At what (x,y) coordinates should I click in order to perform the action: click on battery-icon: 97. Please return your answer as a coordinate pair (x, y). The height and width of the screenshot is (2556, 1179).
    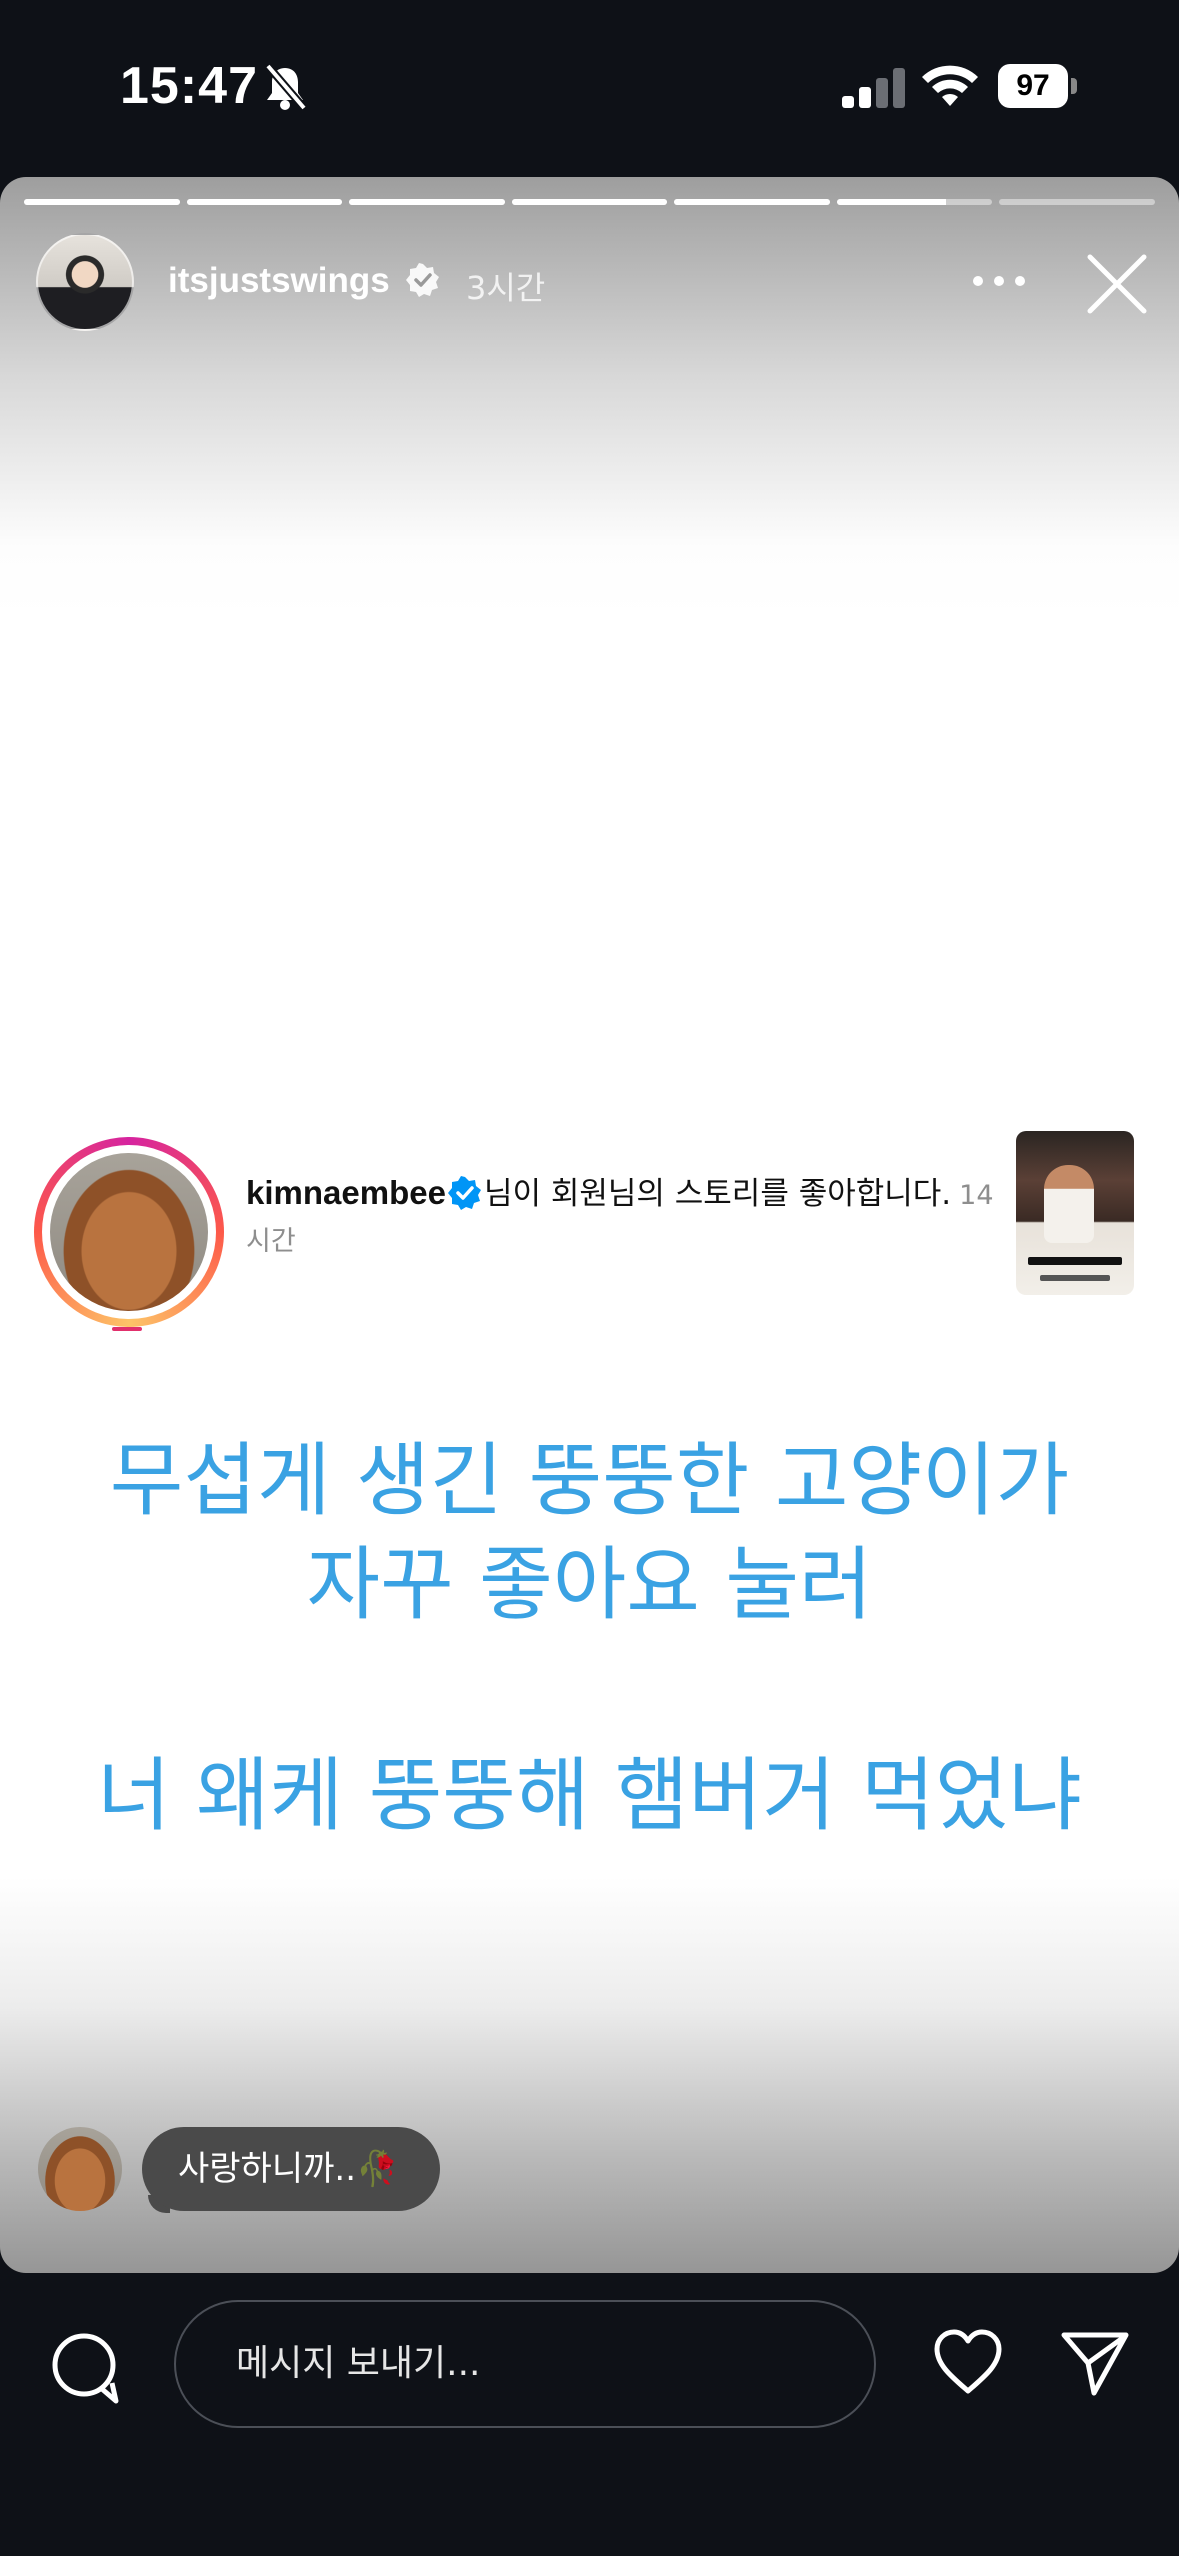
    Looking at the image, I should click on (1039, 86).